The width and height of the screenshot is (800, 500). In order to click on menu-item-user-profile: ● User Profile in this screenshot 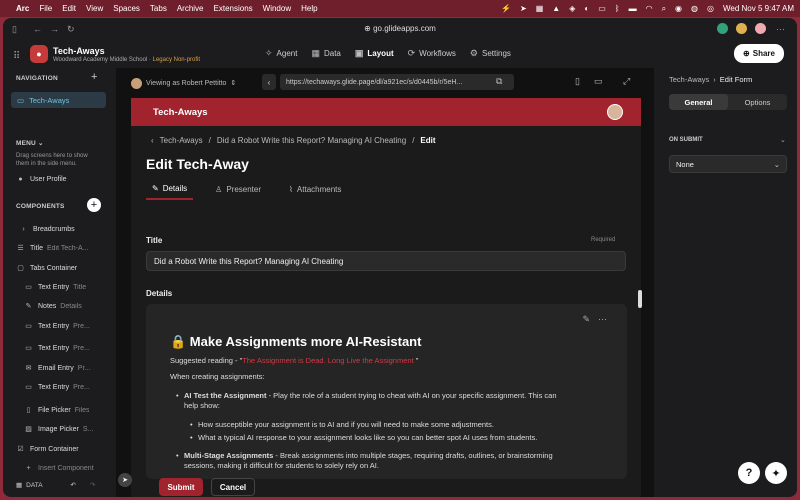, I will do `click(59, 179)`.